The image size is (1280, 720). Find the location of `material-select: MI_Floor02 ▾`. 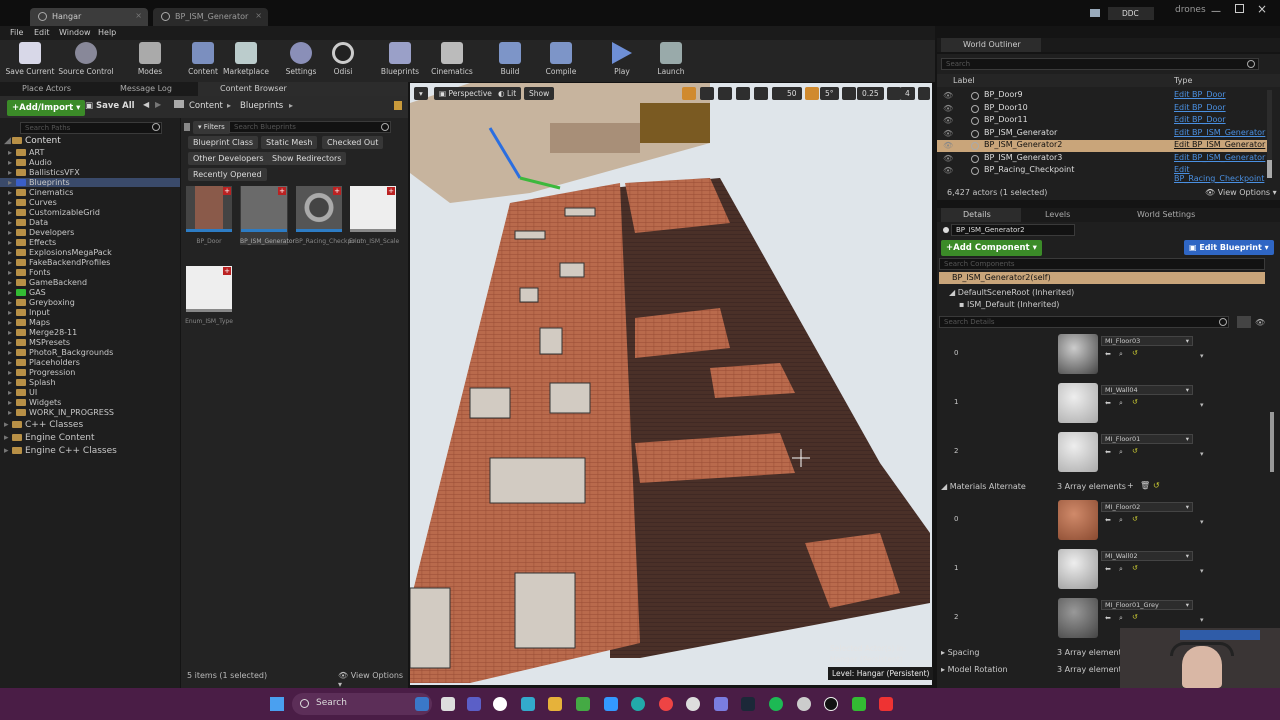

material-select: MI_Floor02 ▾ is located at coordinates (1147, 507).